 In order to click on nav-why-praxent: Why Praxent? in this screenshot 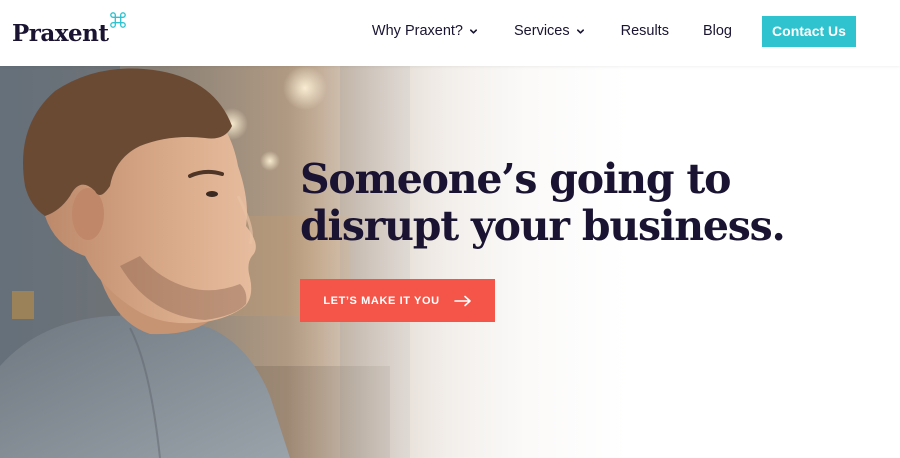, I will do `click(425, 31)`.